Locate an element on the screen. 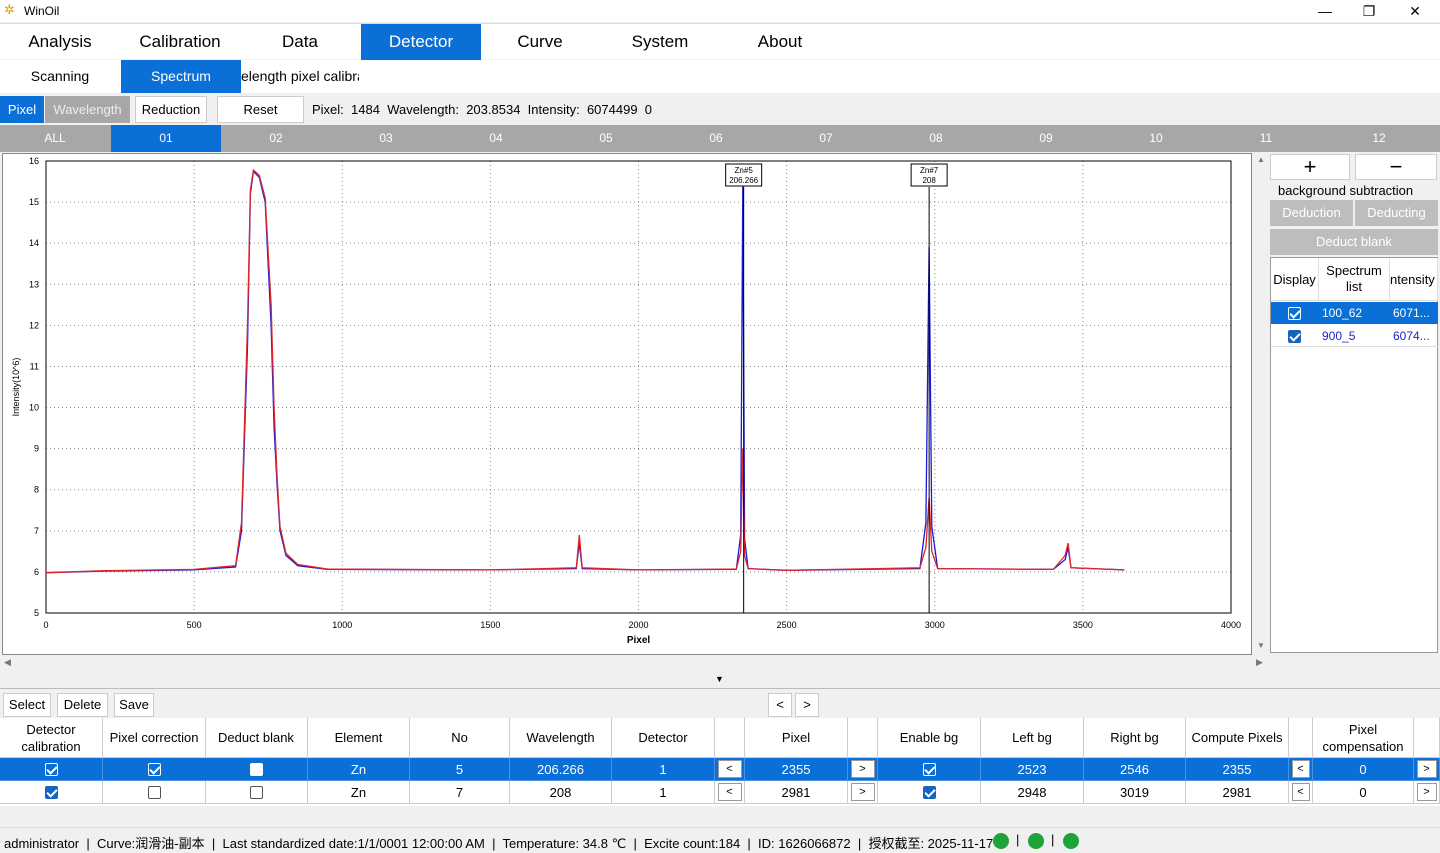 The height and width of the screenshot is (853, 1440). header-detector: Detector is located at coordinates (663, 738).